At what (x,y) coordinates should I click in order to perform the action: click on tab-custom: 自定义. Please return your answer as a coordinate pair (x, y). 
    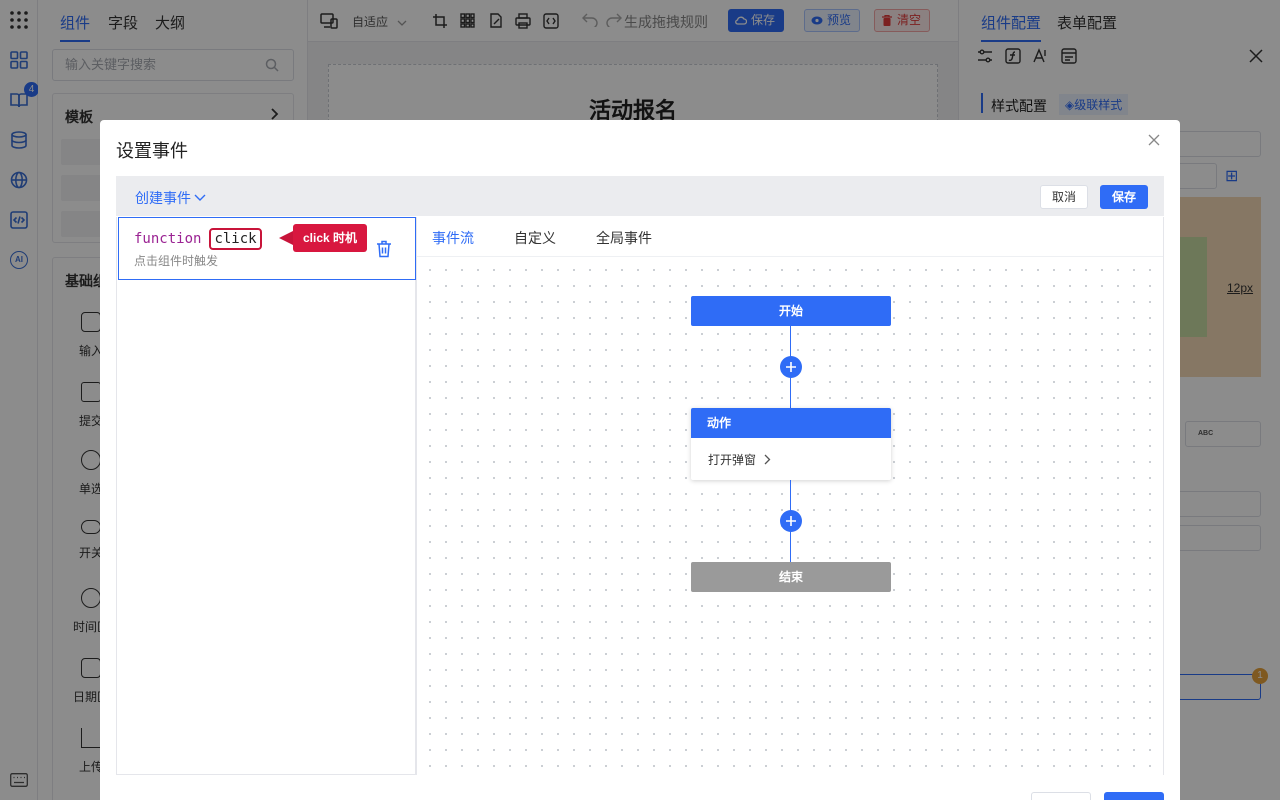
    Looking at the image, I should click on (535, 238).